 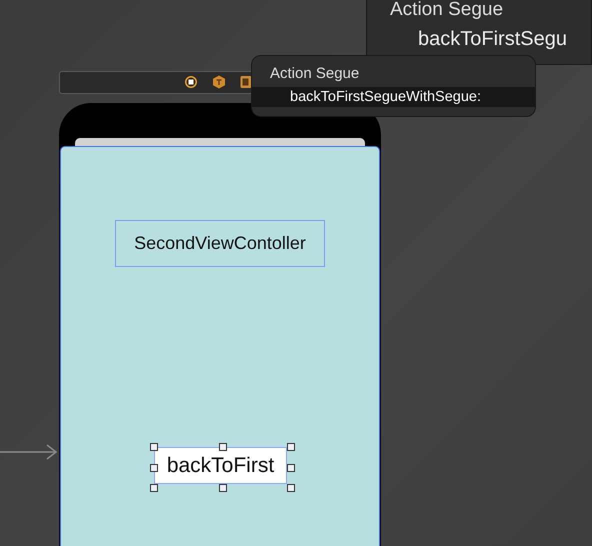 What do you see at coordinates (393, 97) in the screenshot?
I see `segue-menu-item: backToFirstSegueWithSegue:` at bounding box center [393, 97].